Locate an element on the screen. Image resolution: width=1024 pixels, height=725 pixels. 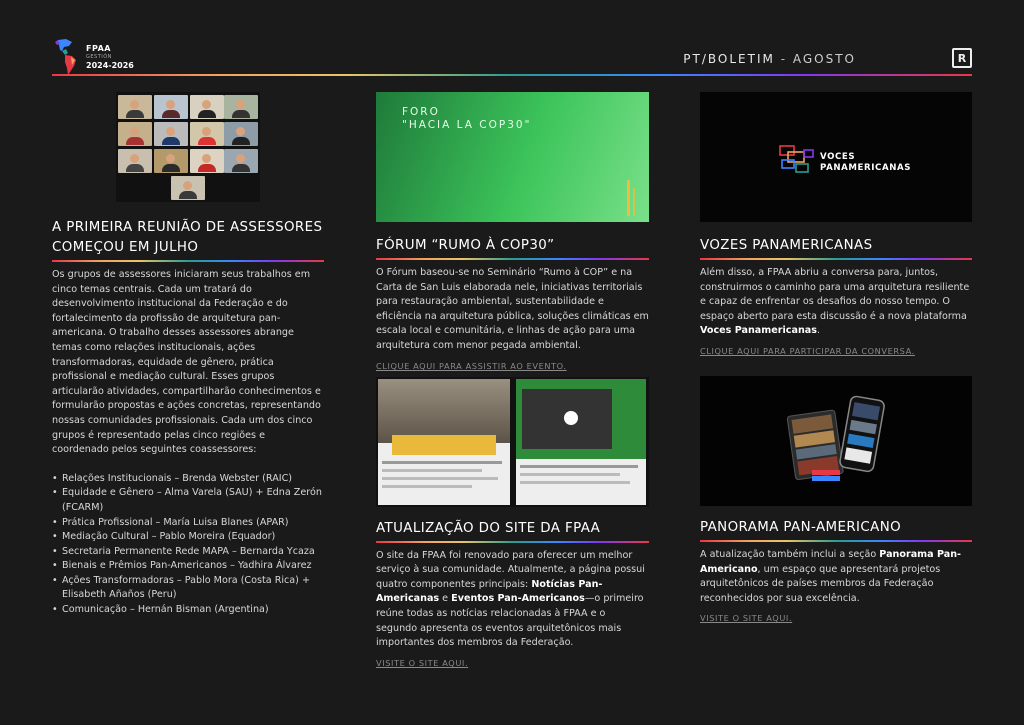
building-photo is located at coordinates (444, 410).